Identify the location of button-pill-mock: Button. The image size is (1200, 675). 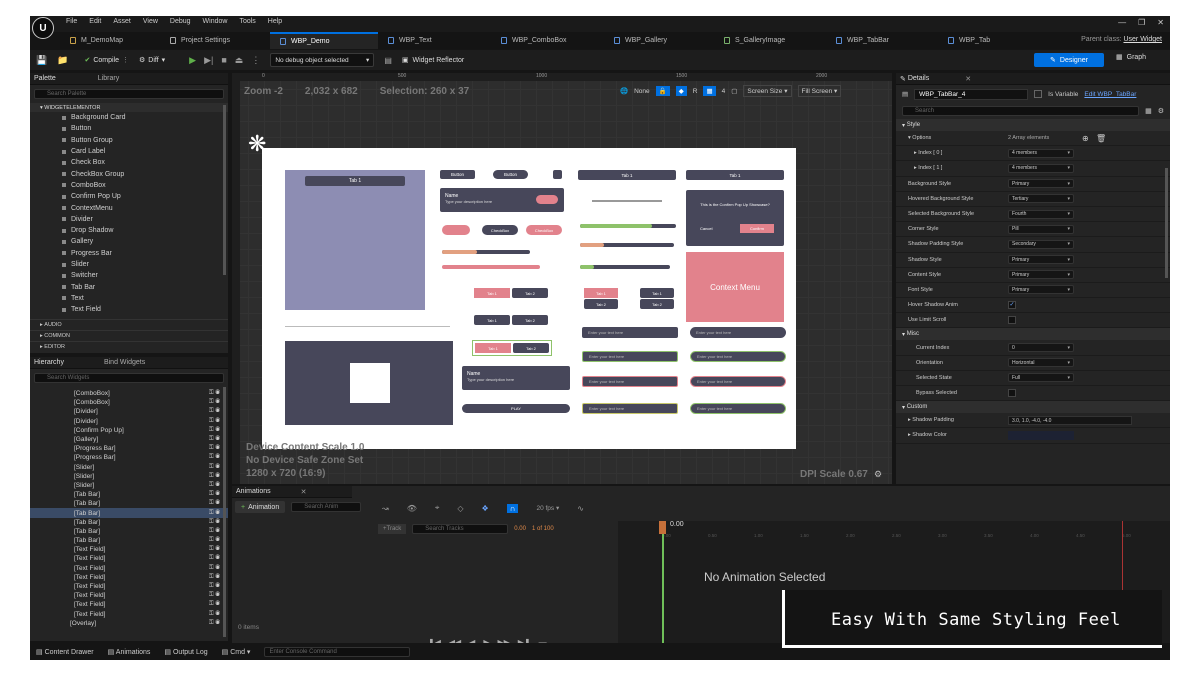
(510, 174).